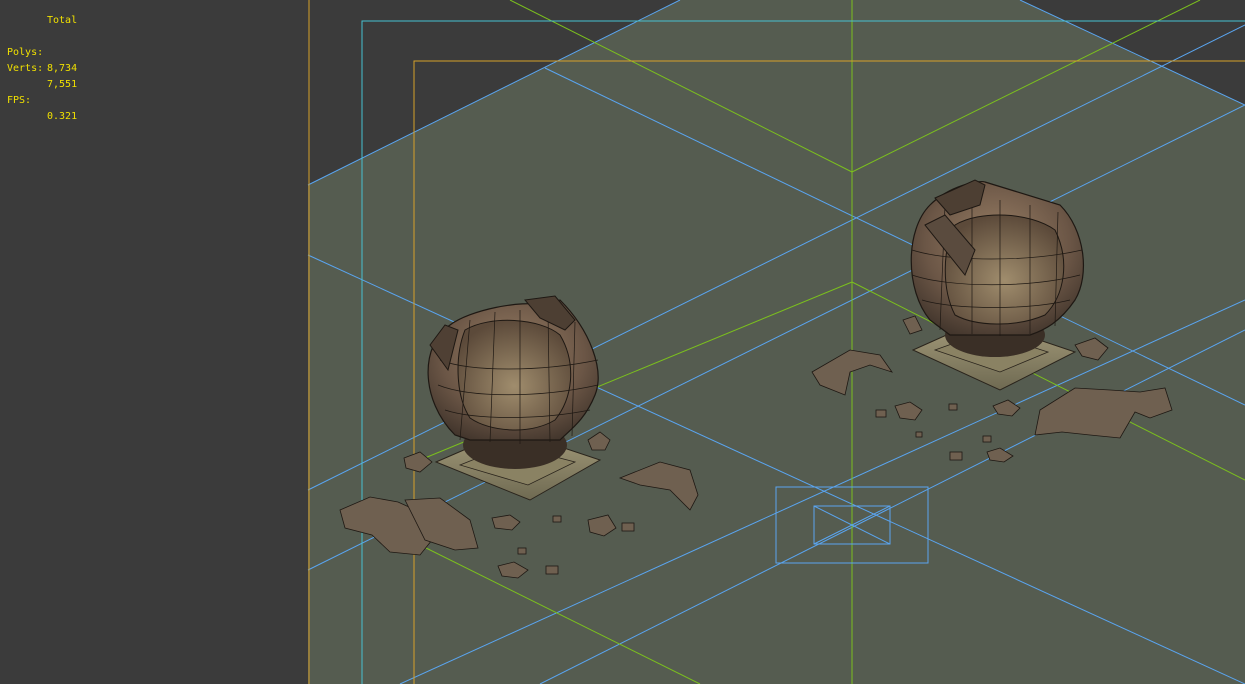 The width and height of the screenshot is (1245, 684). I want to click on broken-pot-right, so click(997, 285).